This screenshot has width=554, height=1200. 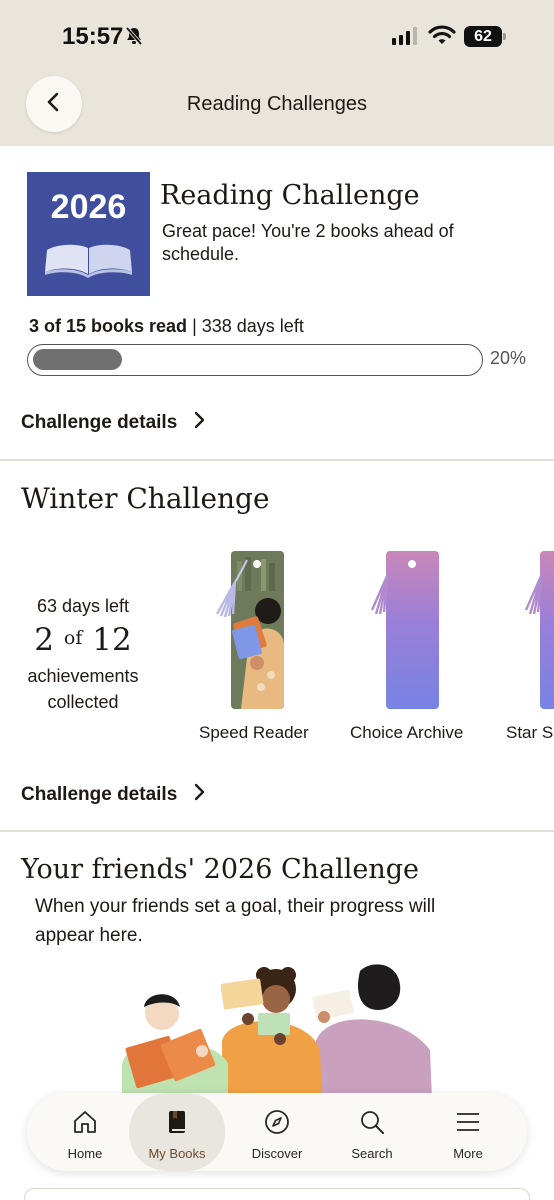 I want to click on wifi-icon, so click(x=442, y=37).